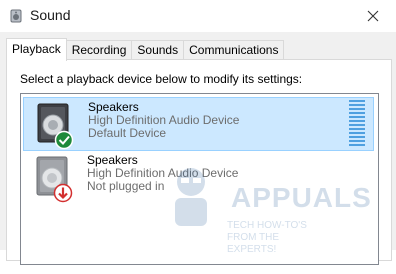 The width and height of the screenshot is (396, 274). I want to click on title-bar: Sound, so click(198, 16).